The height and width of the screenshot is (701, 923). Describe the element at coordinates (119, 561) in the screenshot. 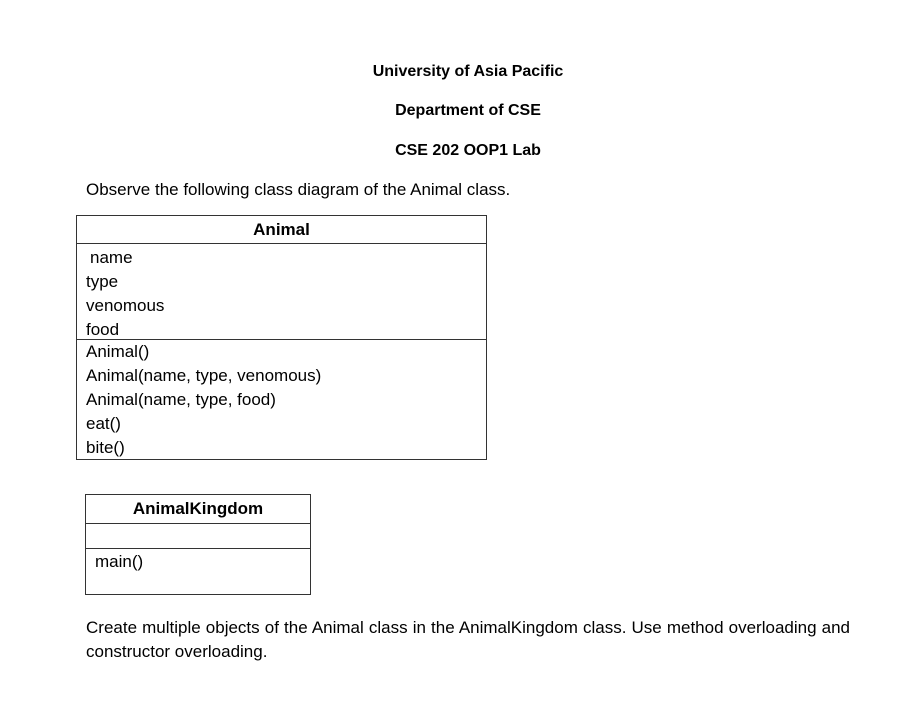

I see `method-item: main()` at that location.